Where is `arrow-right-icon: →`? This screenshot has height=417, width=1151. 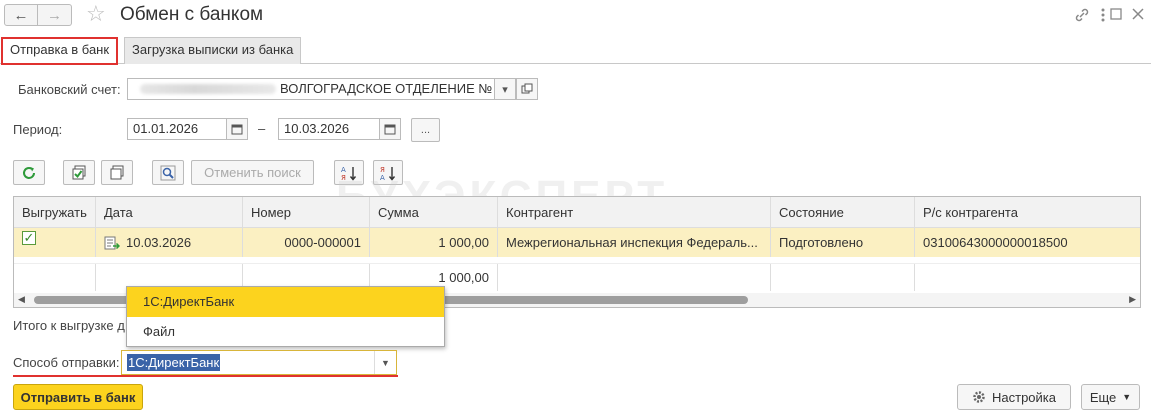
arrow-right-icon: → is located at coordinates (54, 15).